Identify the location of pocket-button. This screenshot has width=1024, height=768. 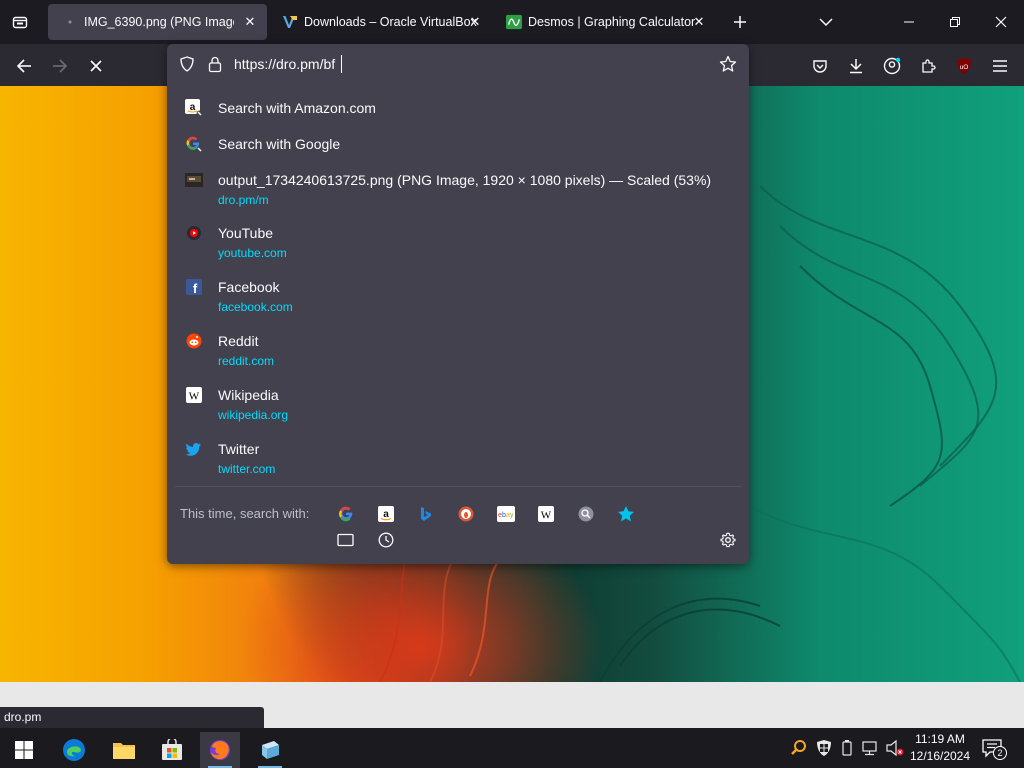
(820, 66).